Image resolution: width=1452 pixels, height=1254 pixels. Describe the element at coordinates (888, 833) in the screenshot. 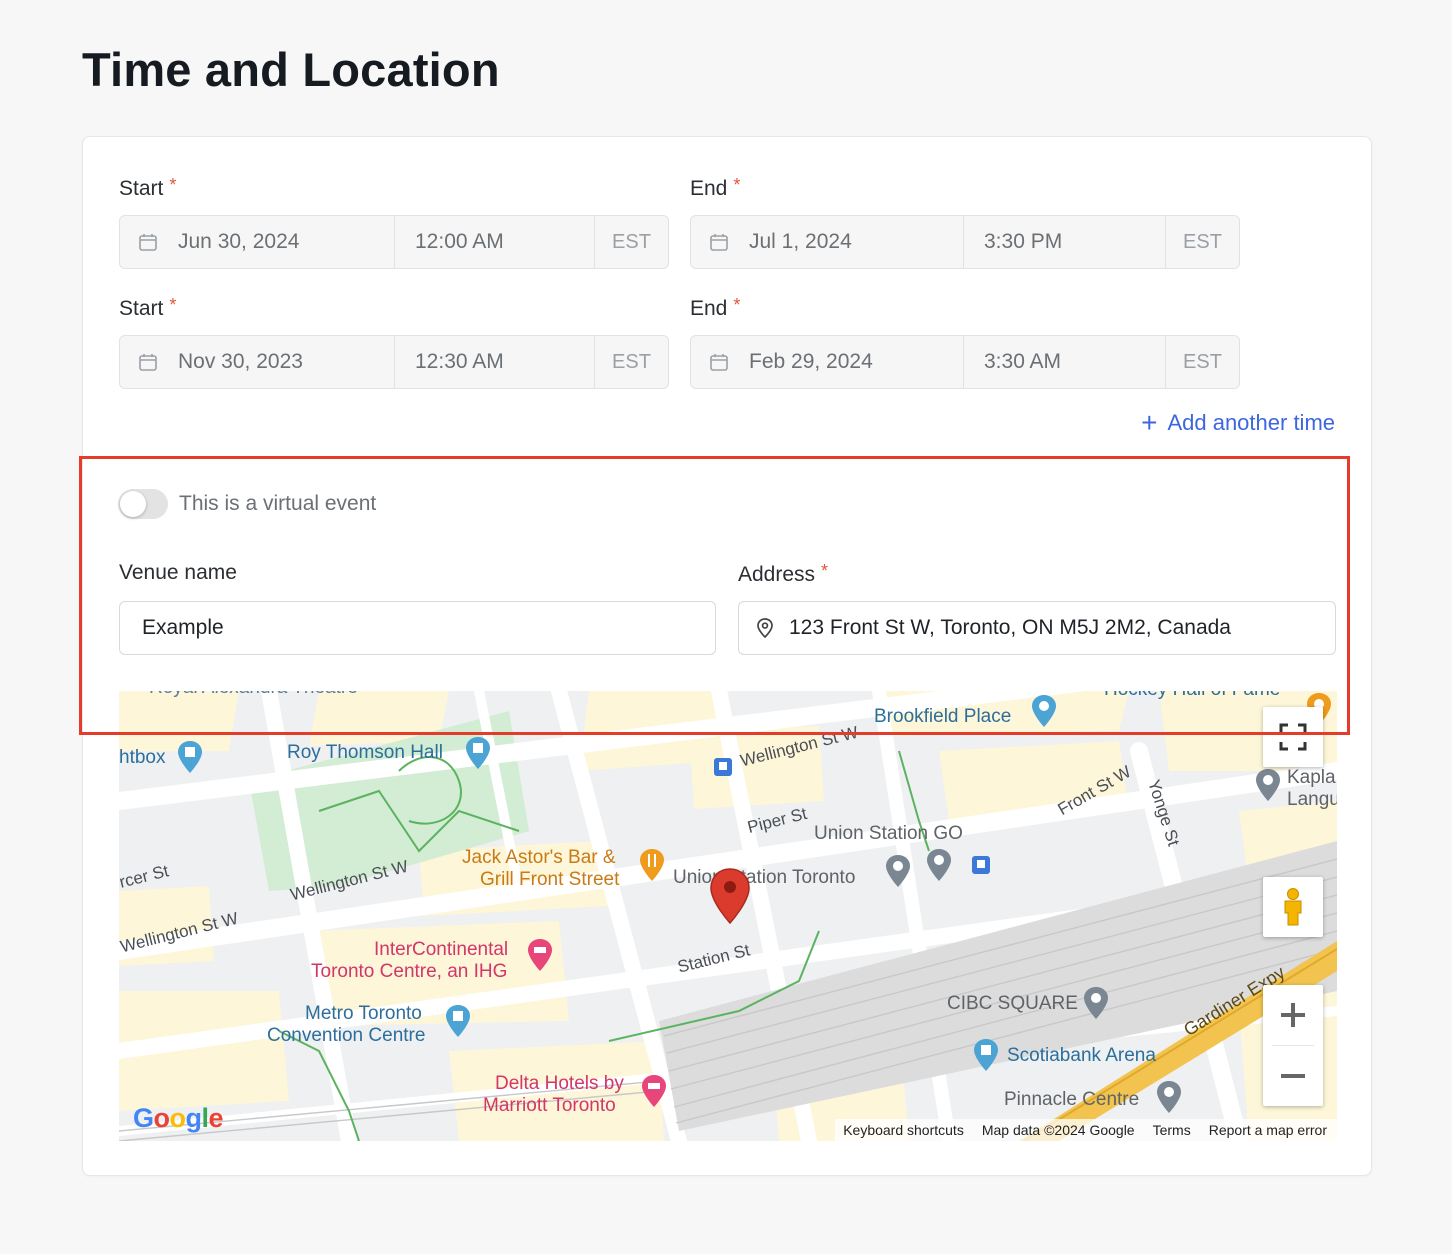

I see `map-label-union-go: Union Station GO` at that location.